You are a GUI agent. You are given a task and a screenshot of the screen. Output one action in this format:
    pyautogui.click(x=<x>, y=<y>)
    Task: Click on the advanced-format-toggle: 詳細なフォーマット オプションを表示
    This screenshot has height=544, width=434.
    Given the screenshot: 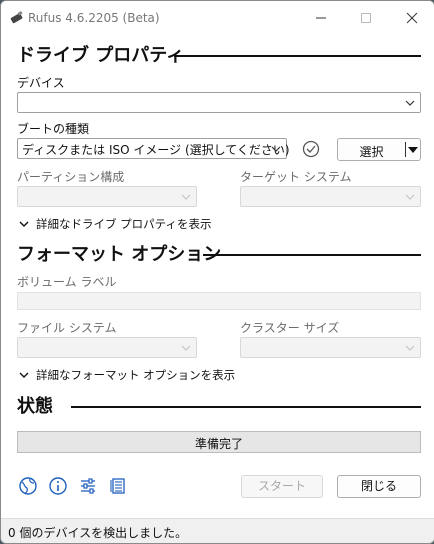 What is the action you would take?
    pyautogui.click(x=127, y=375)
    